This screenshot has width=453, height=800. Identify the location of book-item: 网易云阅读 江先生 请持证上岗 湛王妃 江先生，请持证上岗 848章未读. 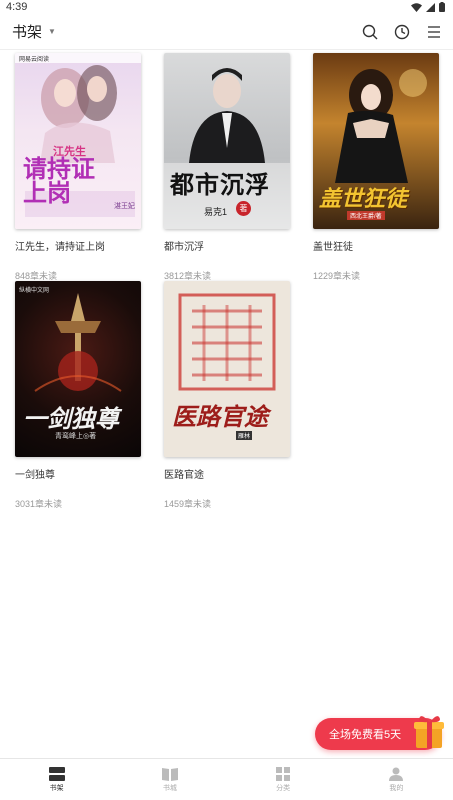
(78, 167).